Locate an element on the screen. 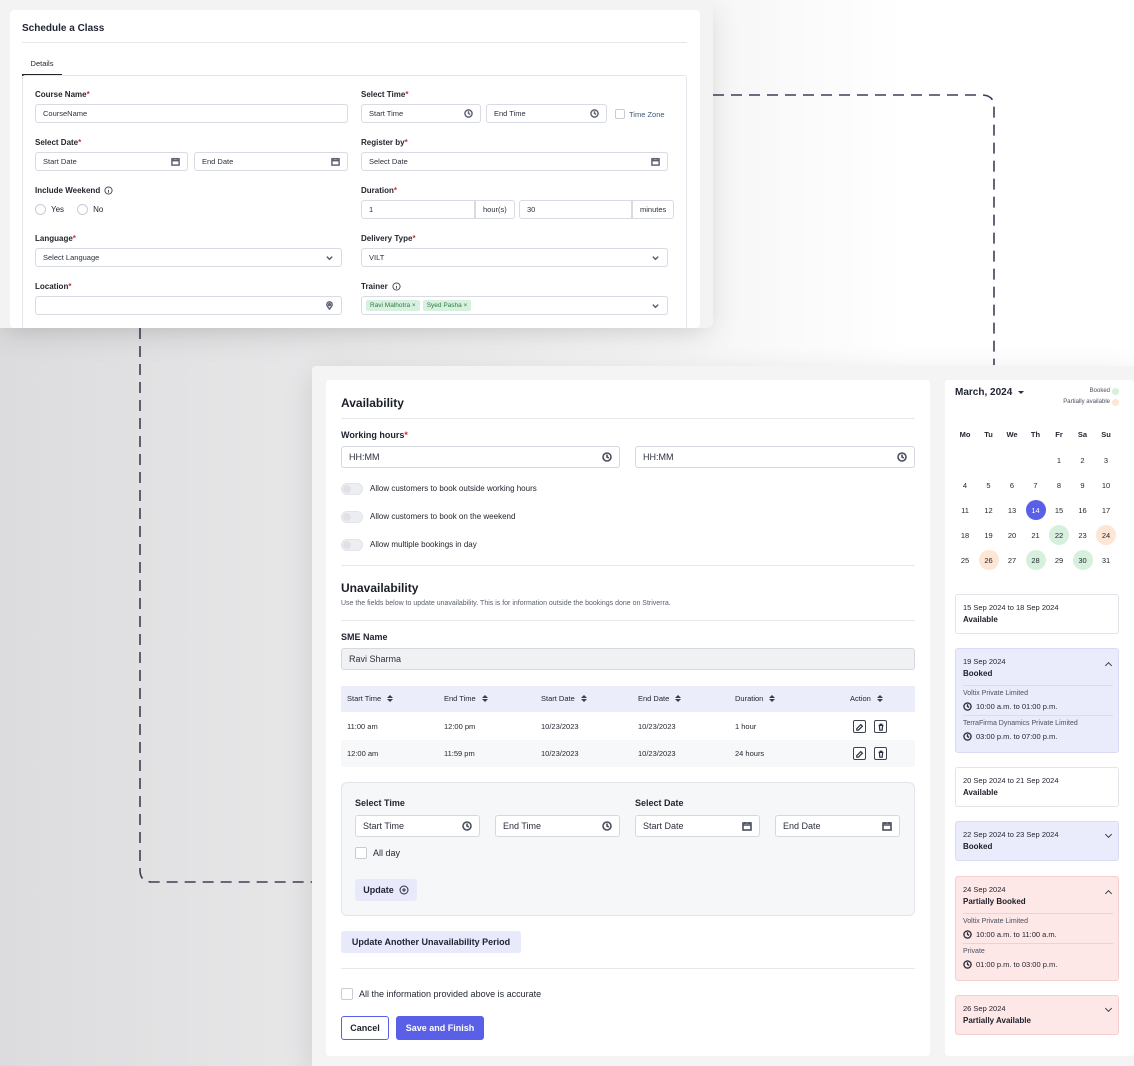 The image size is (1134, 1066). all-day-checkbox: All day is located at coordinates (377, 853).